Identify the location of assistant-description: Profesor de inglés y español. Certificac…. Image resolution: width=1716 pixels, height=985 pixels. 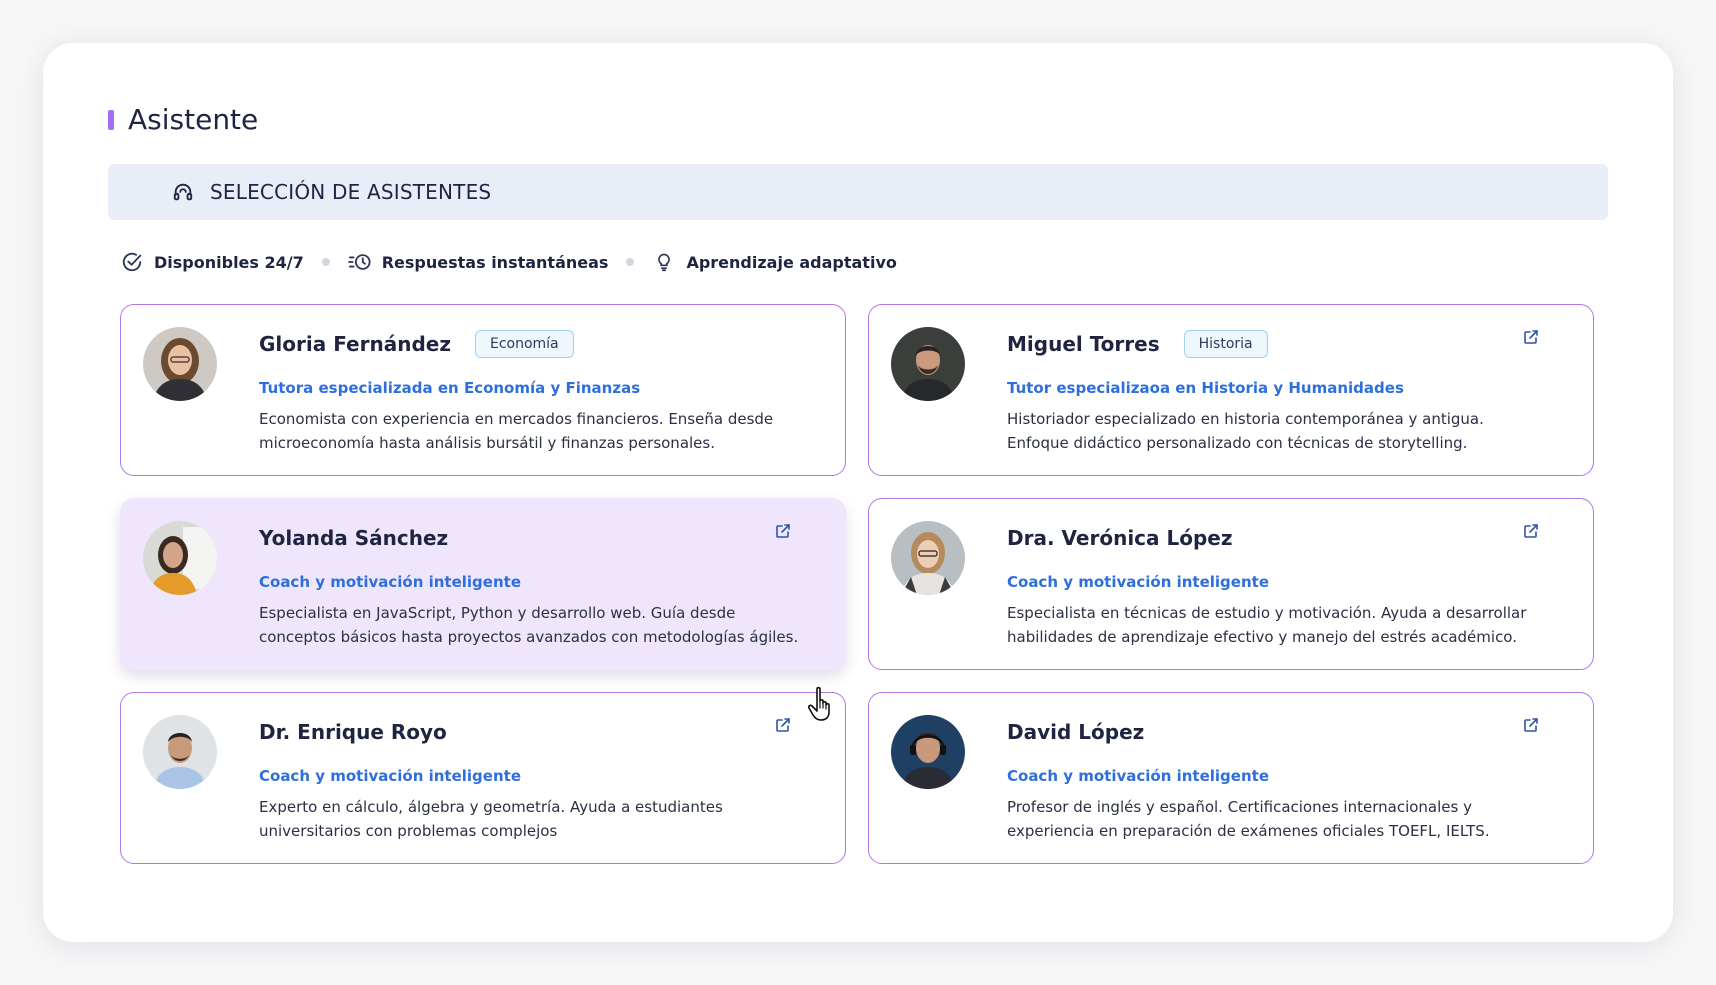
(1248, 819).